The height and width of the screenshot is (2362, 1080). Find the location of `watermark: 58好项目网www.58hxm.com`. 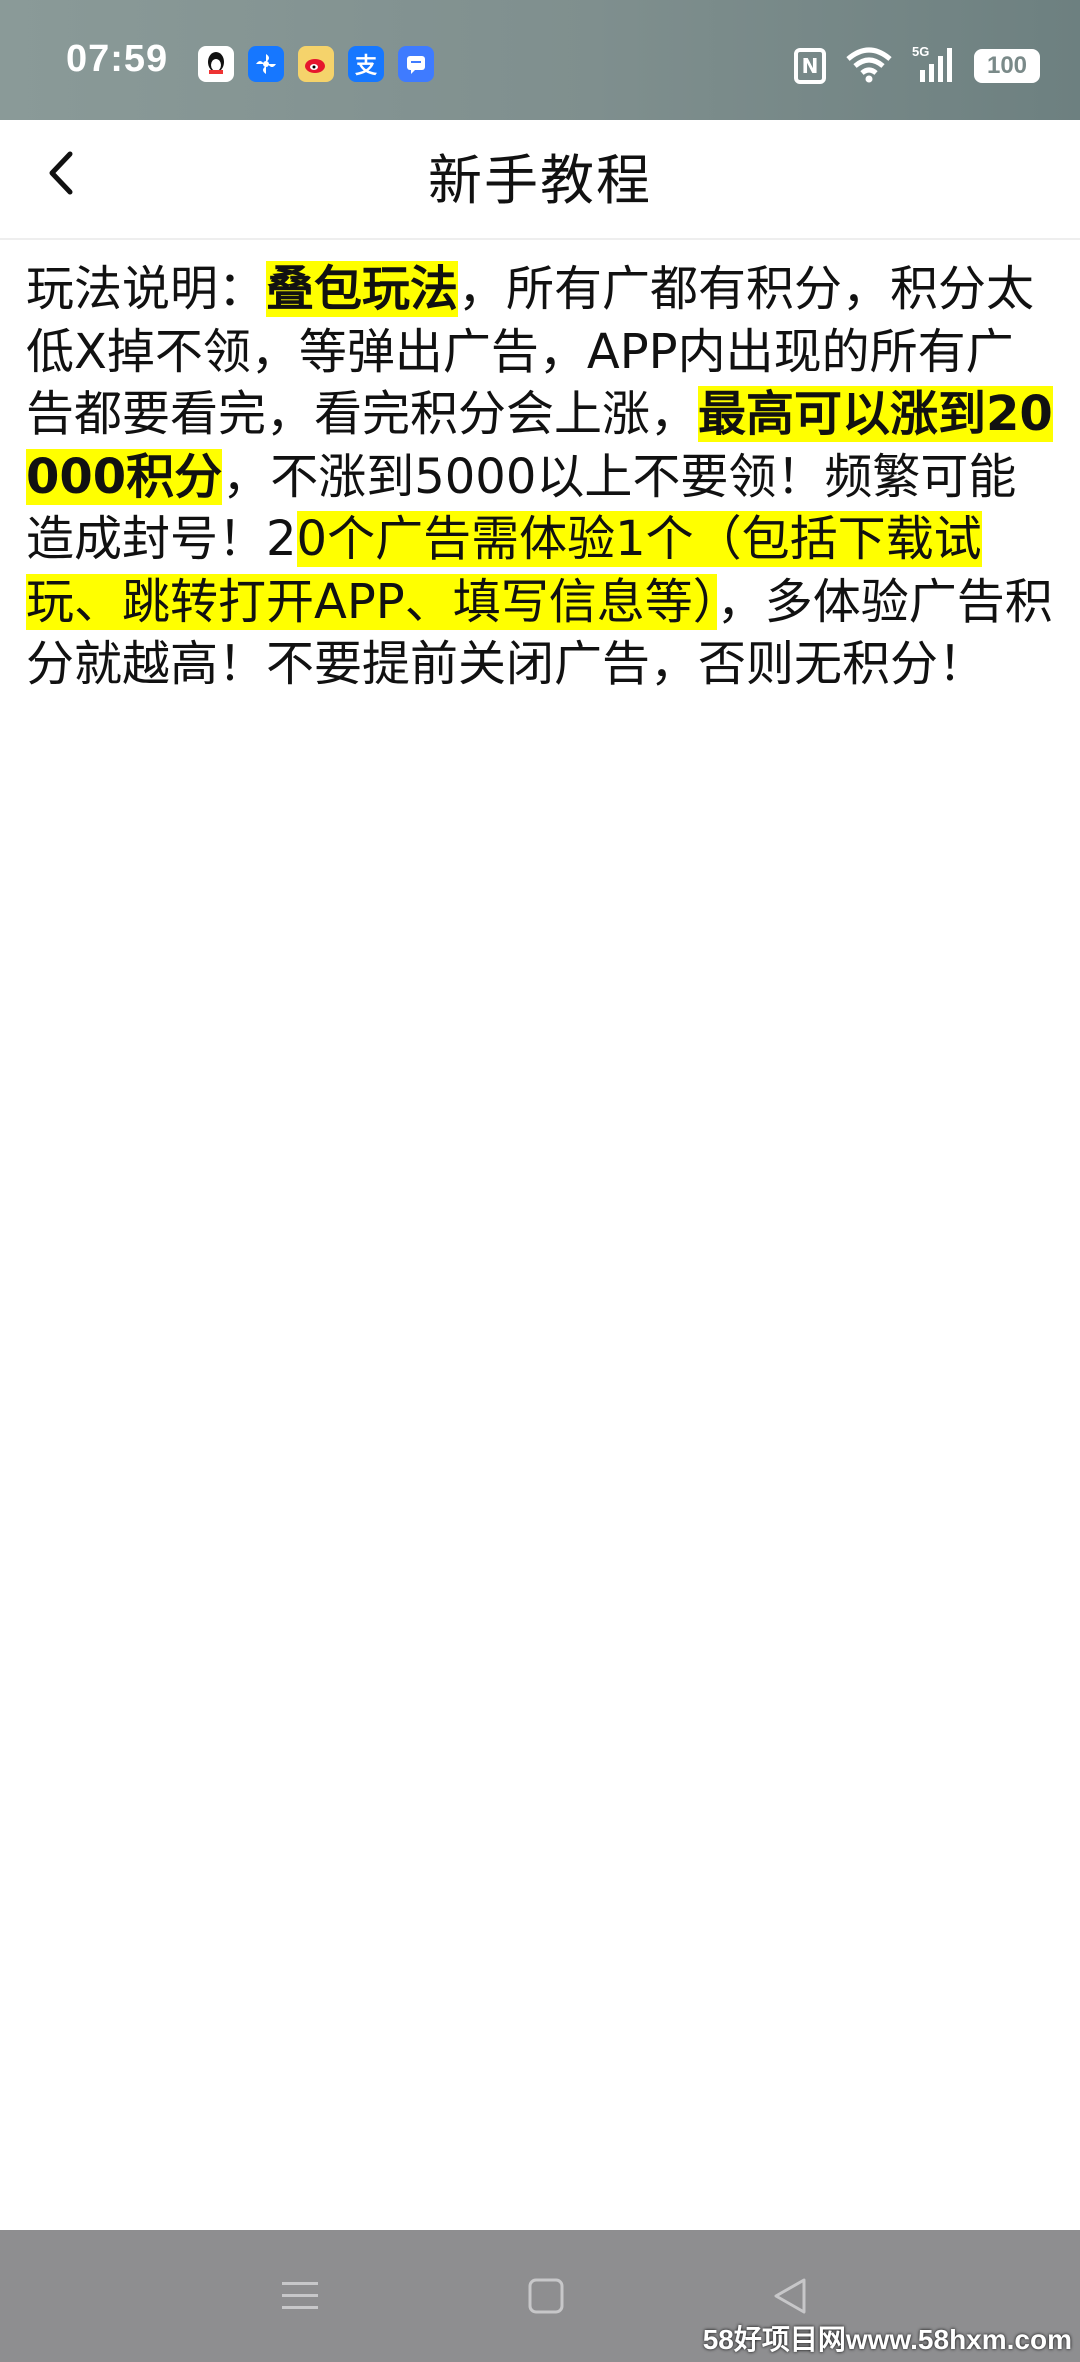

watermark: 58好项目网www.58hxm.com is located at coordinates (887, 2339).